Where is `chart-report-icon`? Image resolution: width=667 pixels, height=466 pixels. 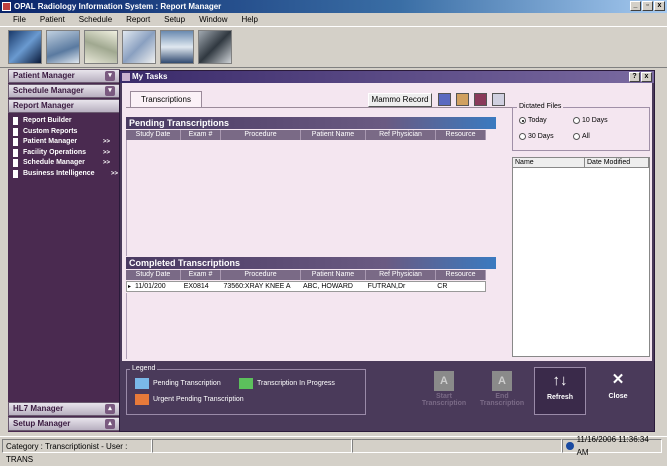 chart-report-icon is located at coordinates (177, 47).